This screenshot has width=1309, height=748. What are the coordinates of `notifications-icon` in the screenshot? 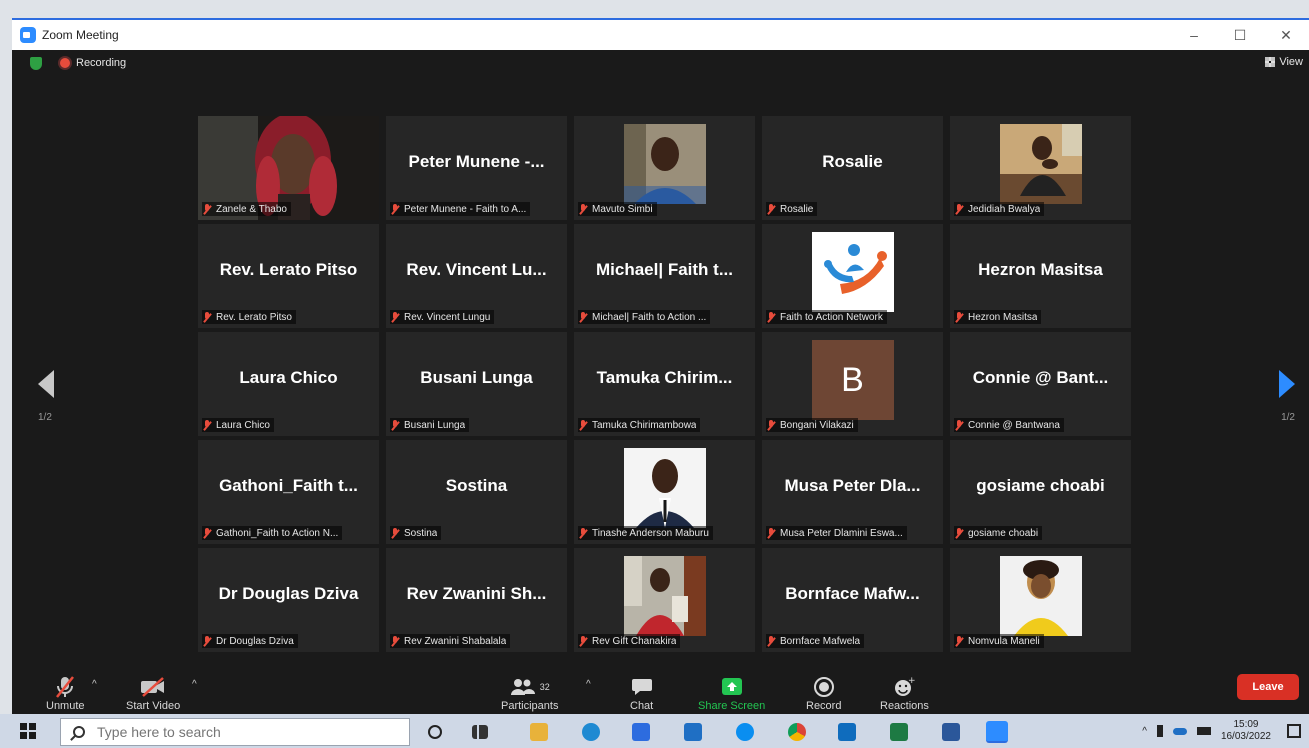 It's located at (1294, 731).